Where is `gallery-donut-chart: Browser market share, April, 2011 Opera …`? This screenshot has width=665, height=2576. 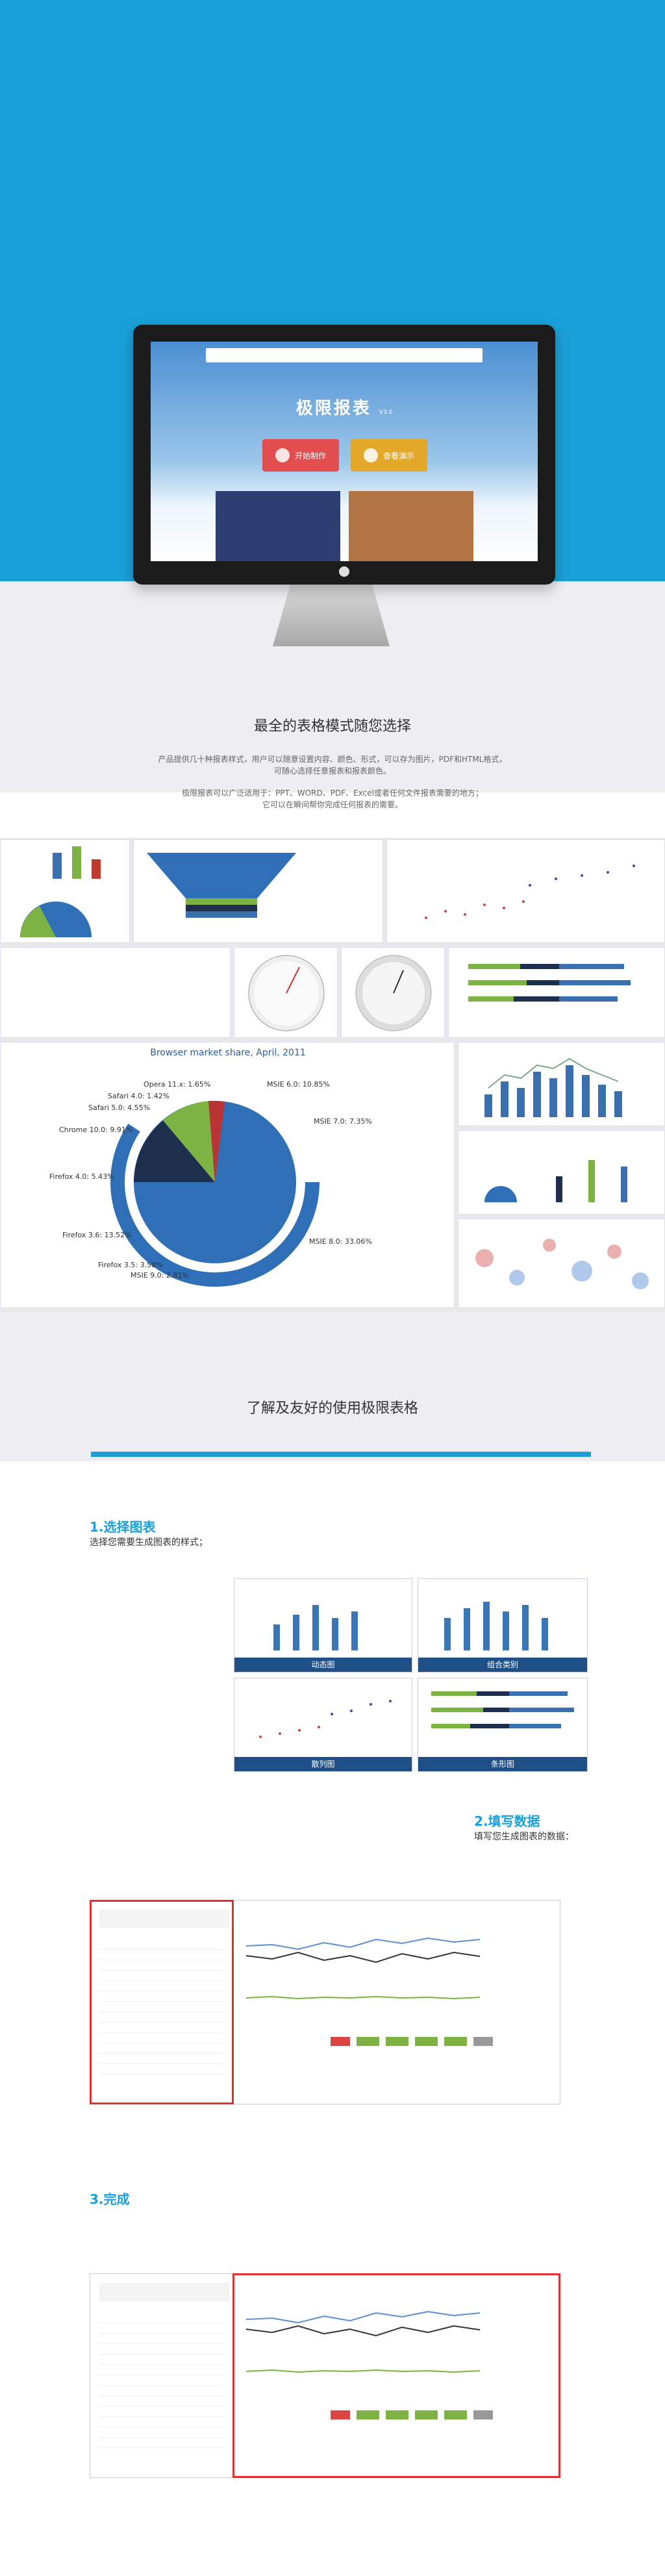 gallery-donut-chart: Browser market share, April, 2011 Opera … is located at coordinates (227, 1175).